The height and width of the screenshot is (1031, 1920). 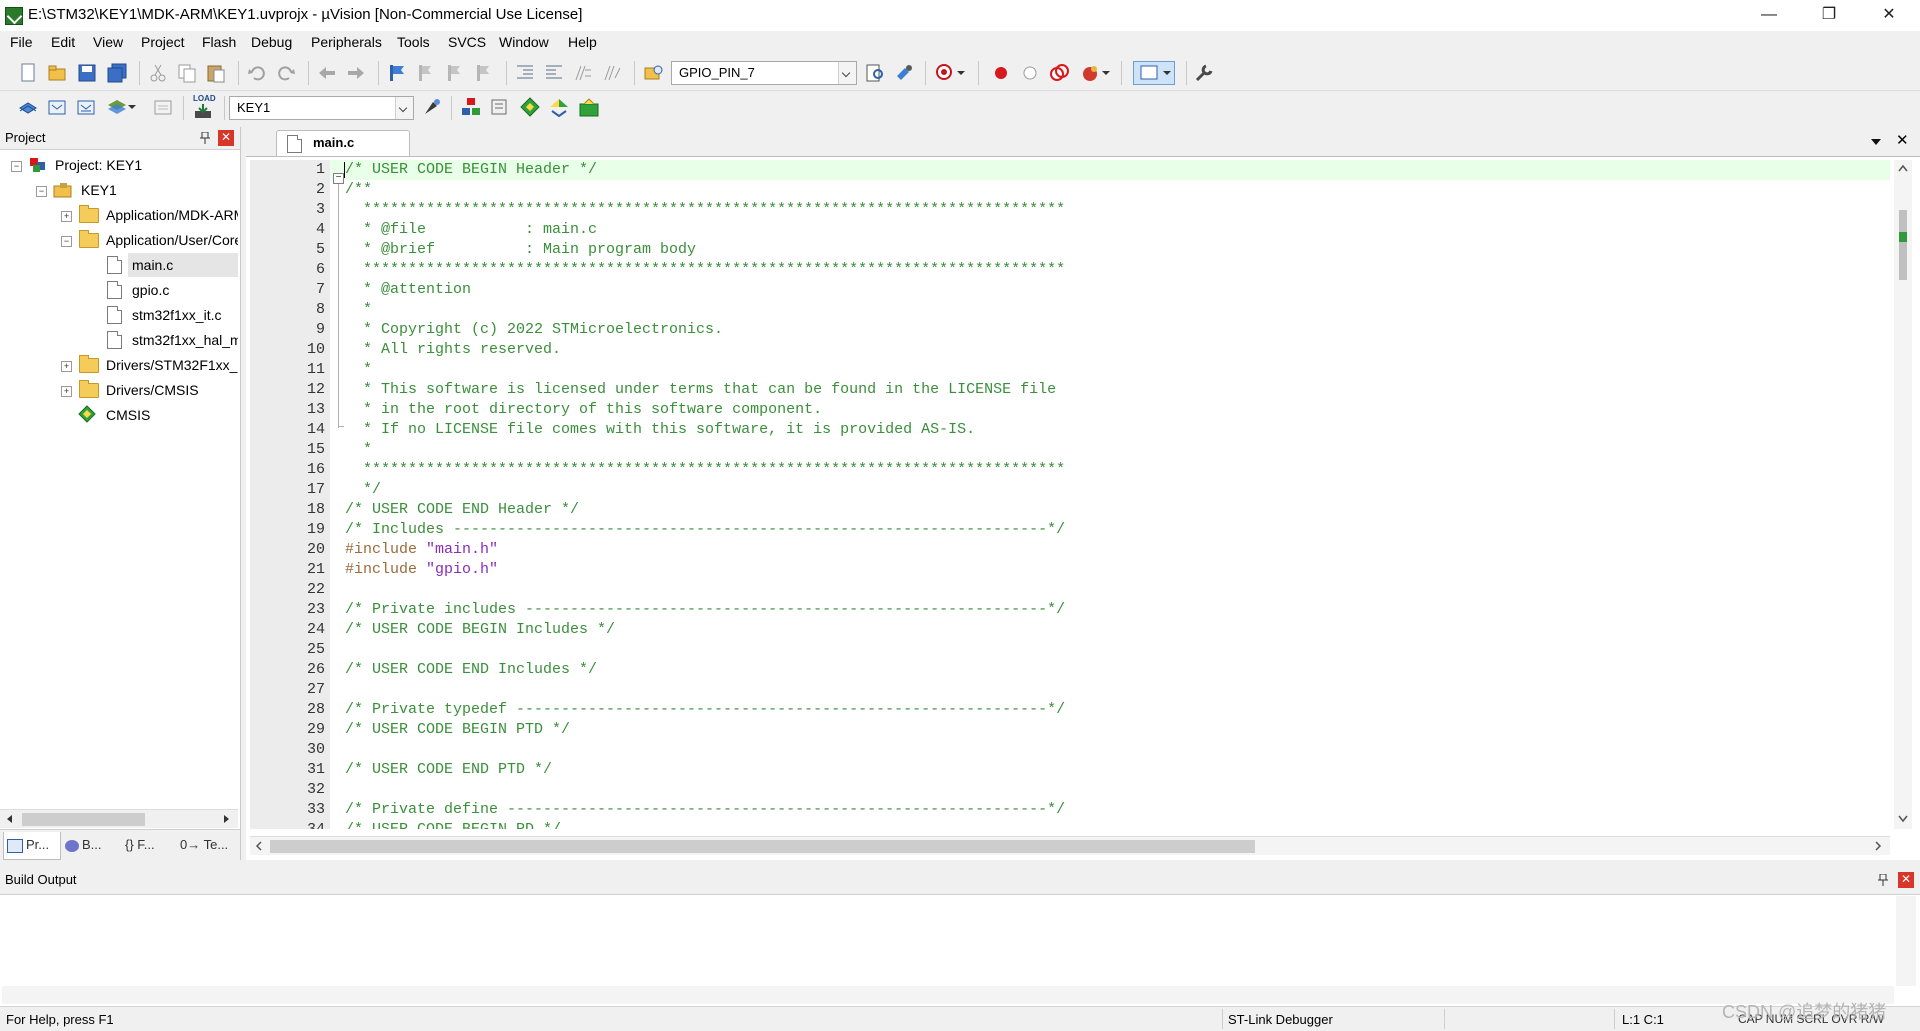 I want to click on enable-breakpoint-icon, so click(x=1030, y=73).